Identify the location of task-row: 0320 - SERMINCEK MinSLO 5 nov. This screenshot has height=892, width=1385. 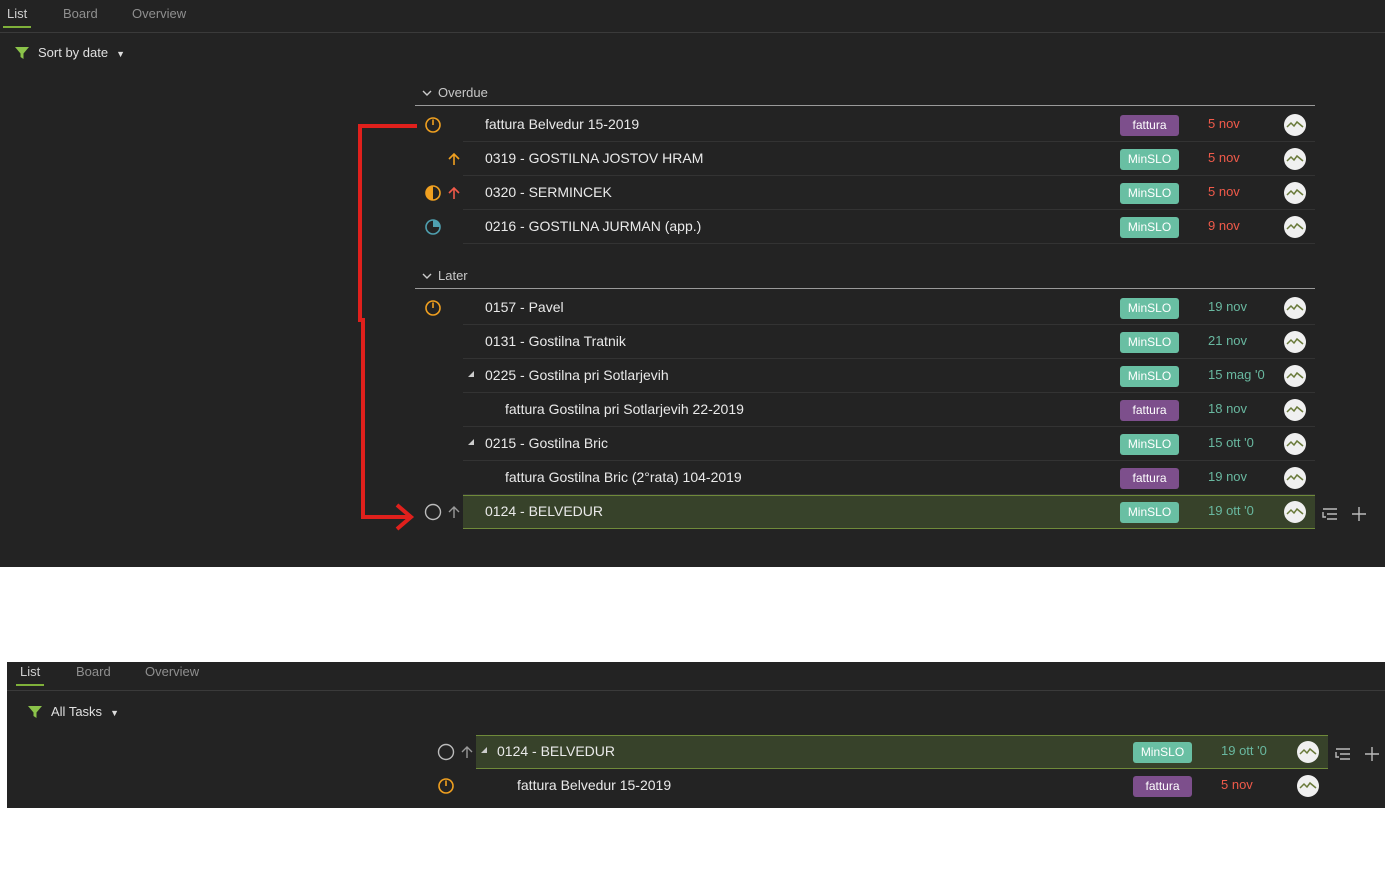
(865, 193).